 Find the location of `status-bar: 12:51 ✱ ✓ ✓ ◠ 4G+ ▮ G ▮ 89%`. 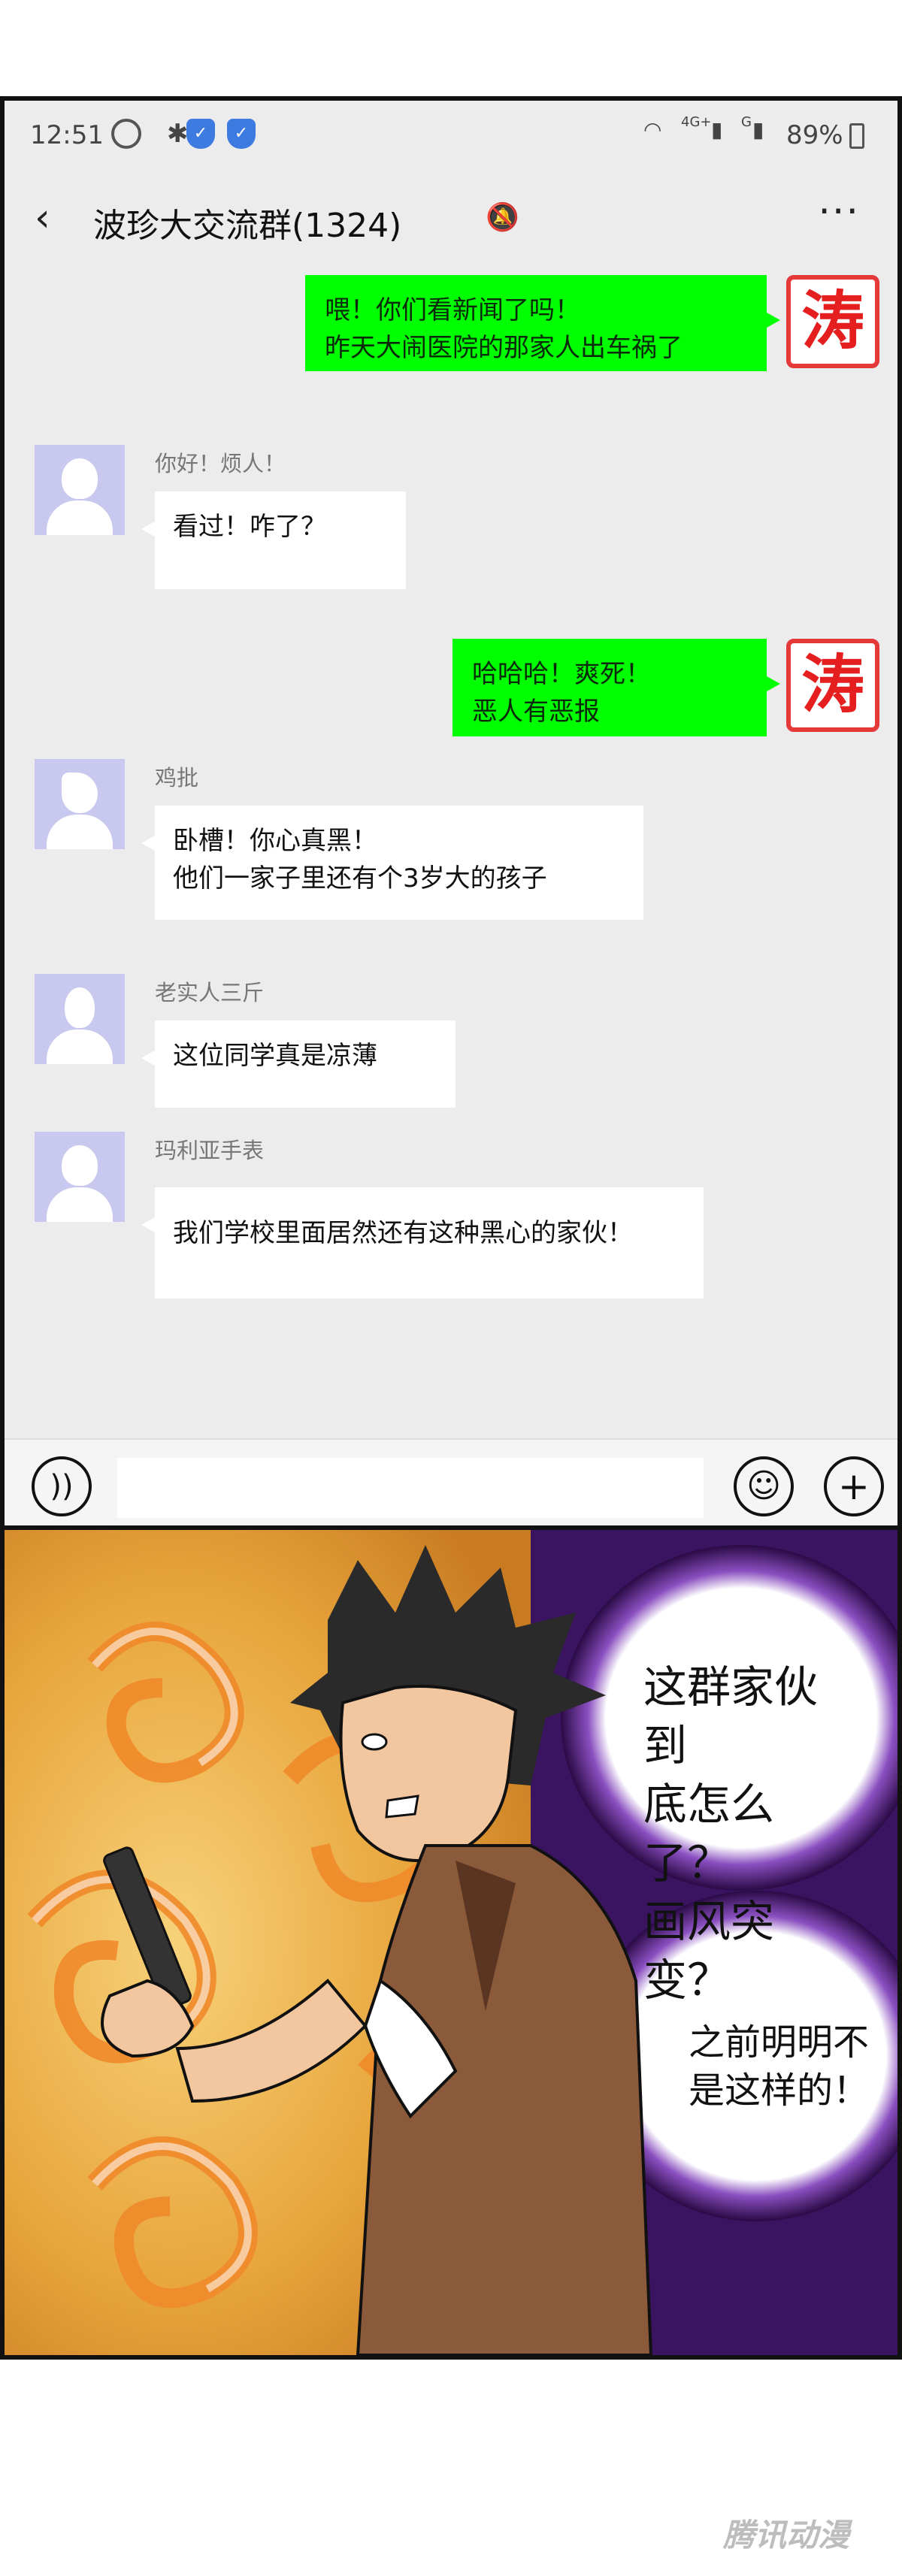

status-bar: 12:51 ✱ ✓ ✓ ◠ 4G+ ▮ G ▮ 89% is located at coordinates (451, 139).